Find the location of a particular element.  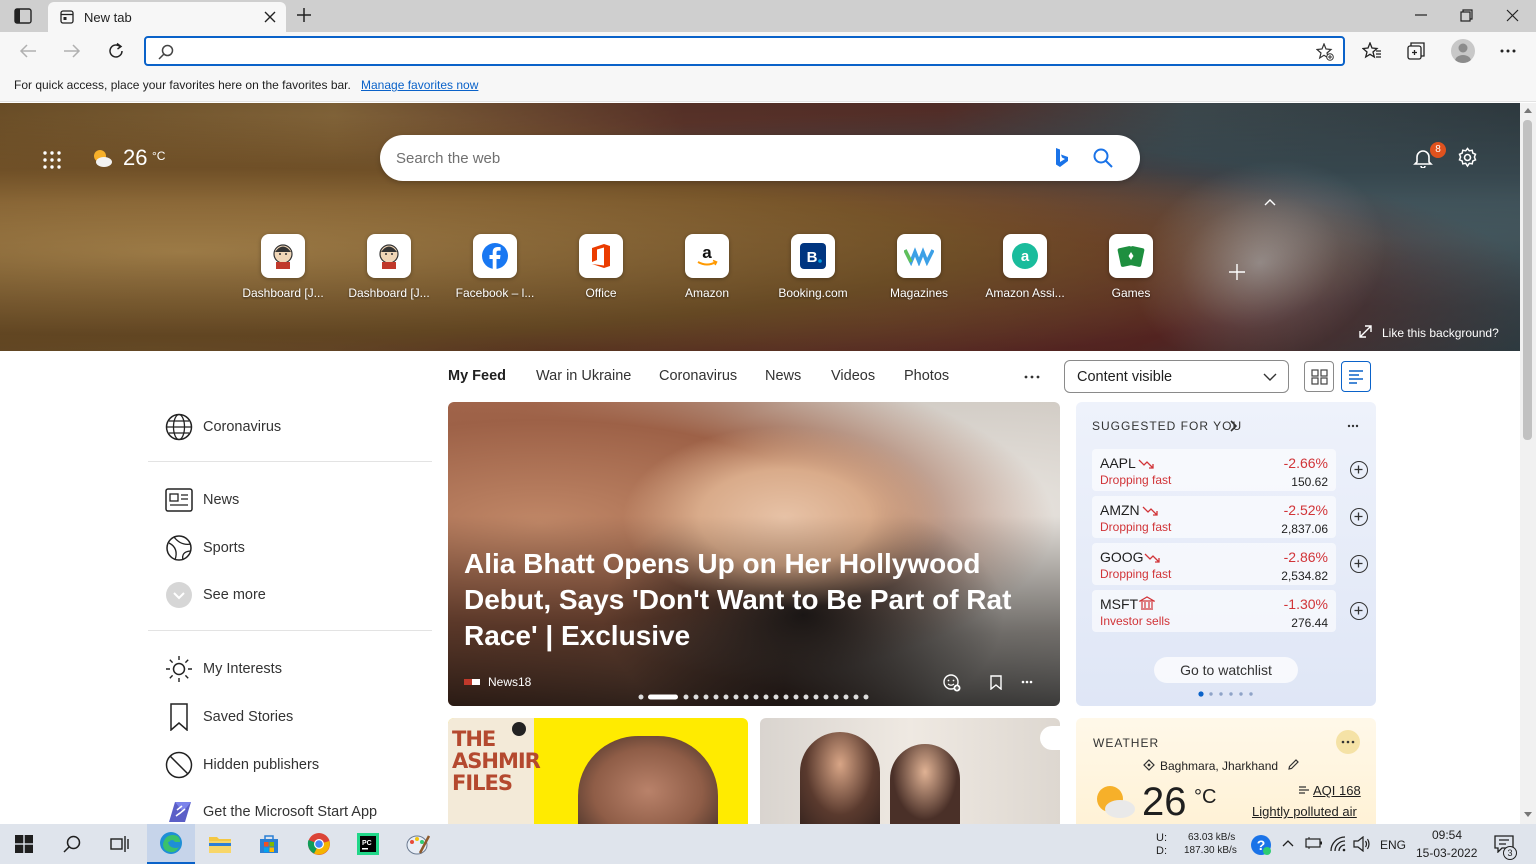

more-tabs-icon is located at coordinates (1032, 377).